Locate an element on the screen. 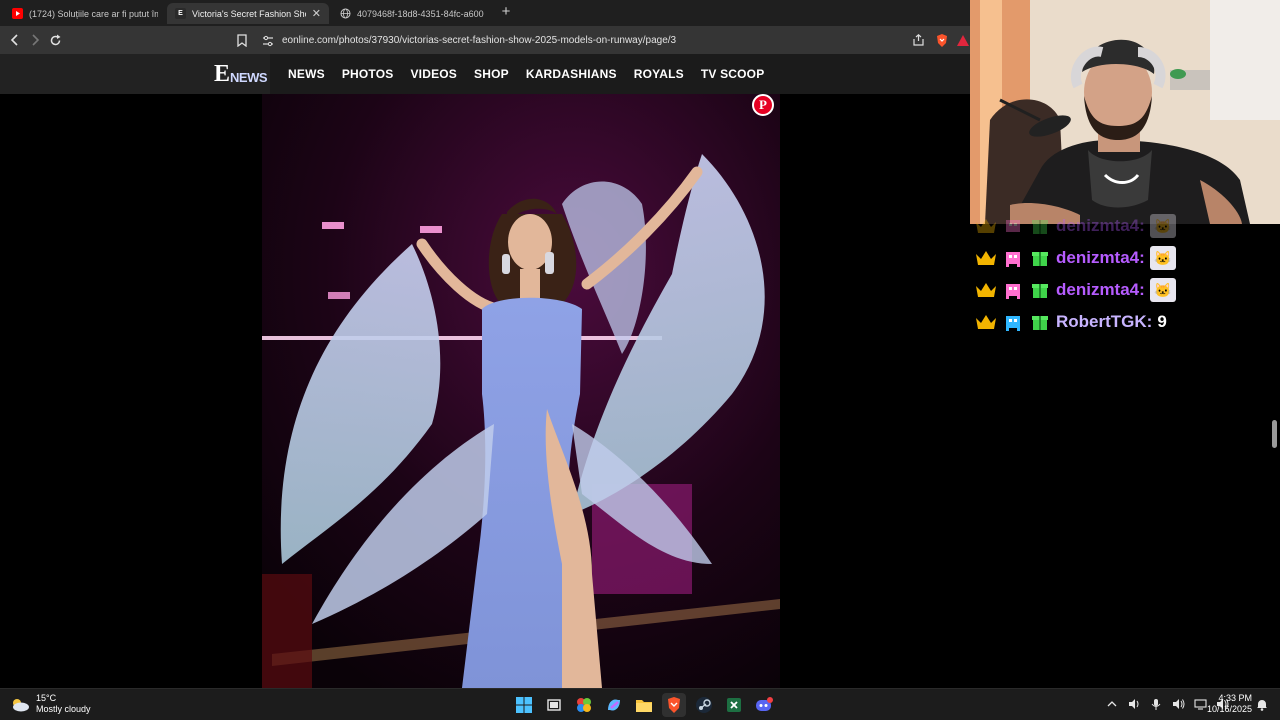  notification-bell-icon is located at coordinates (1263, 705).